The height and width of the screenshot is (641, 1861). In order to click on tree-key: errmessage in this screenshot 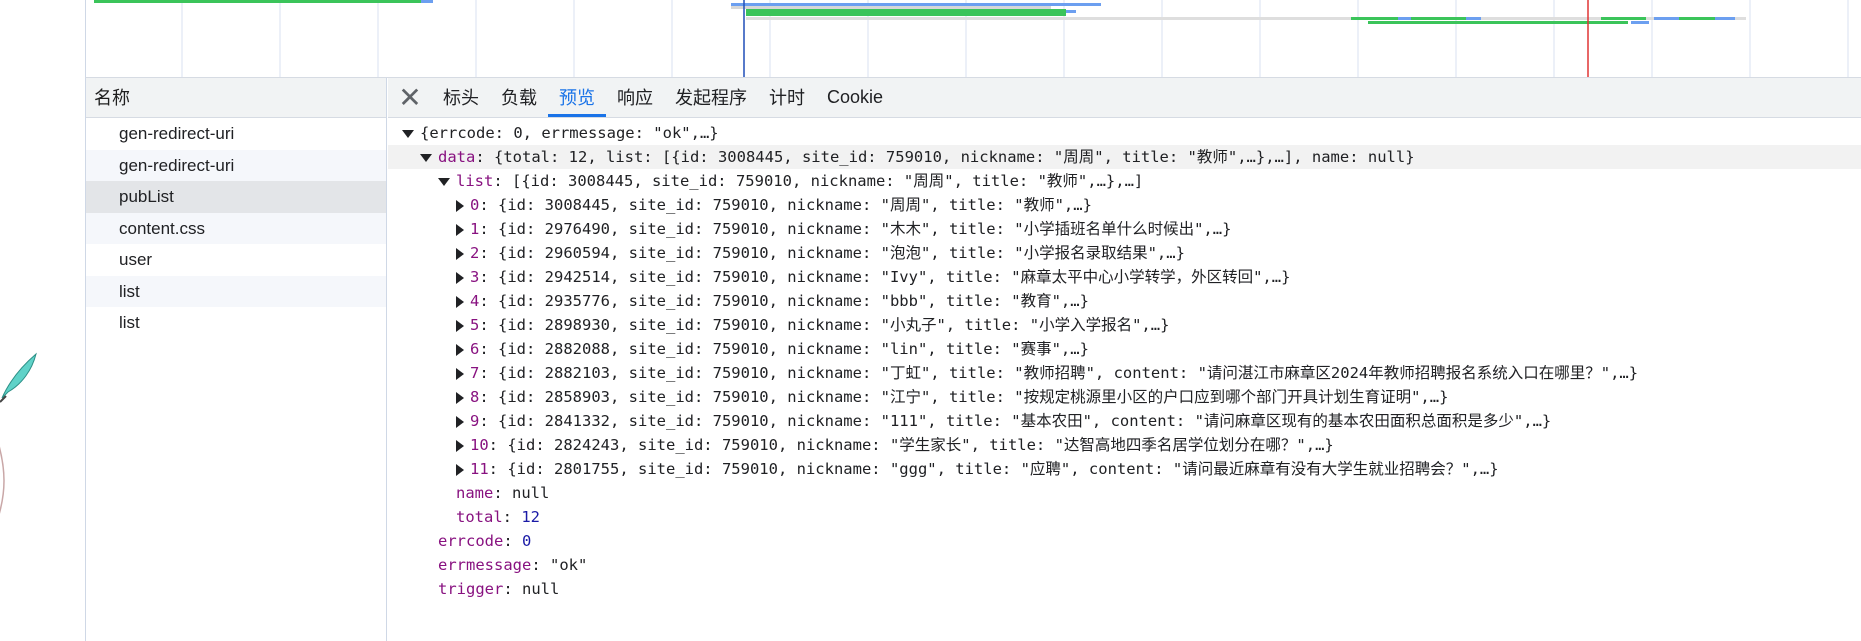, I will do `click(485, 565)`.